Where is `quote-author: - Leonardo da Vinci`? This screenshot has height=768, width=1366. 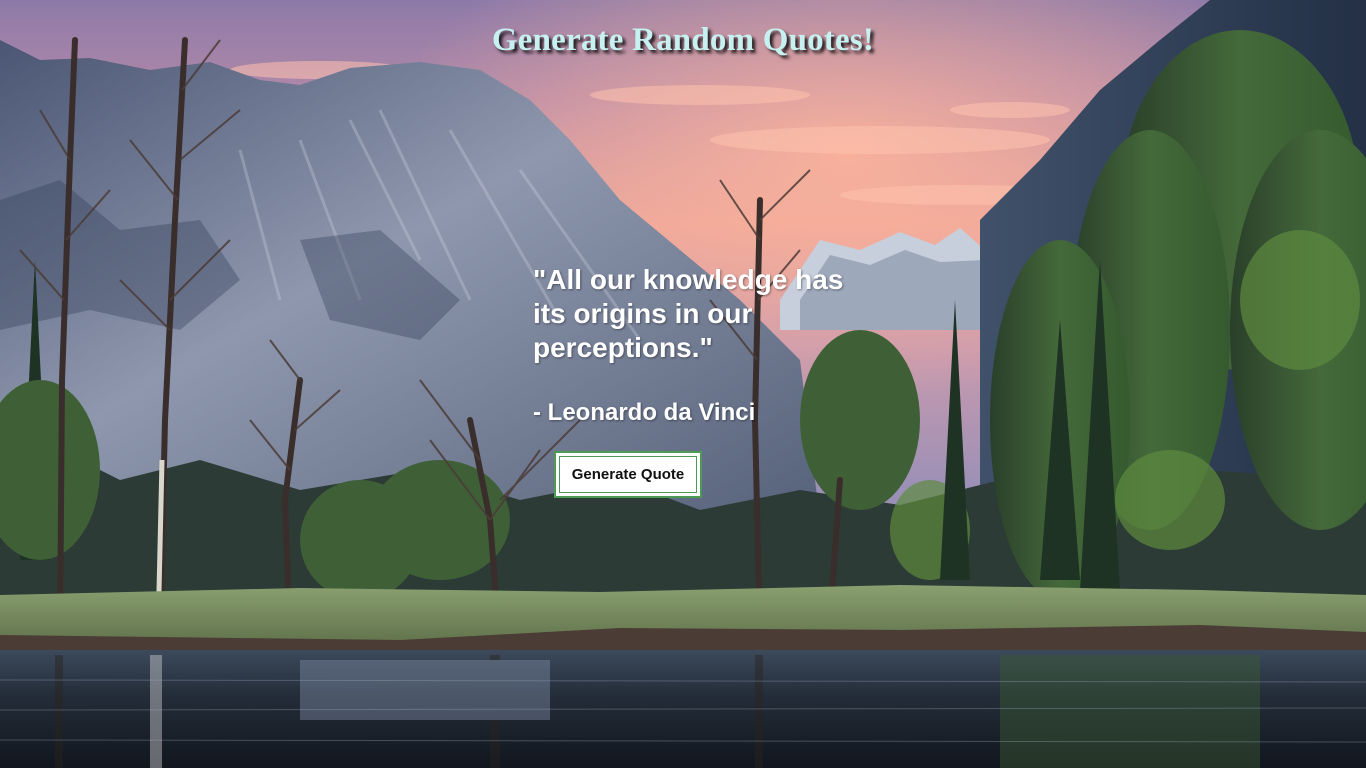 quote-author: - Leonardo da Vinci is located at coordinates (644, 412).